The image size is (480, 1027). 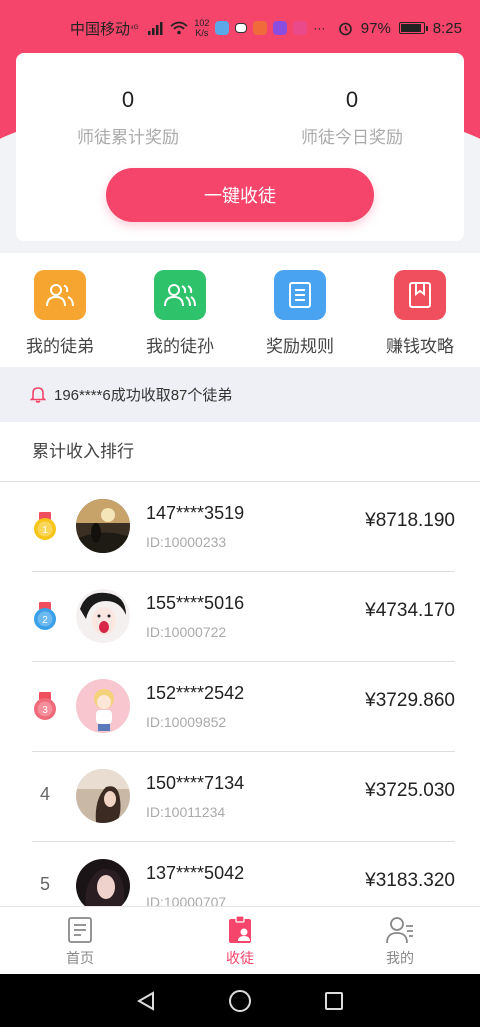 I want to click on recruit-notice-bar: 196****6成功收取87个徒弟, so click(x=240, y=394).